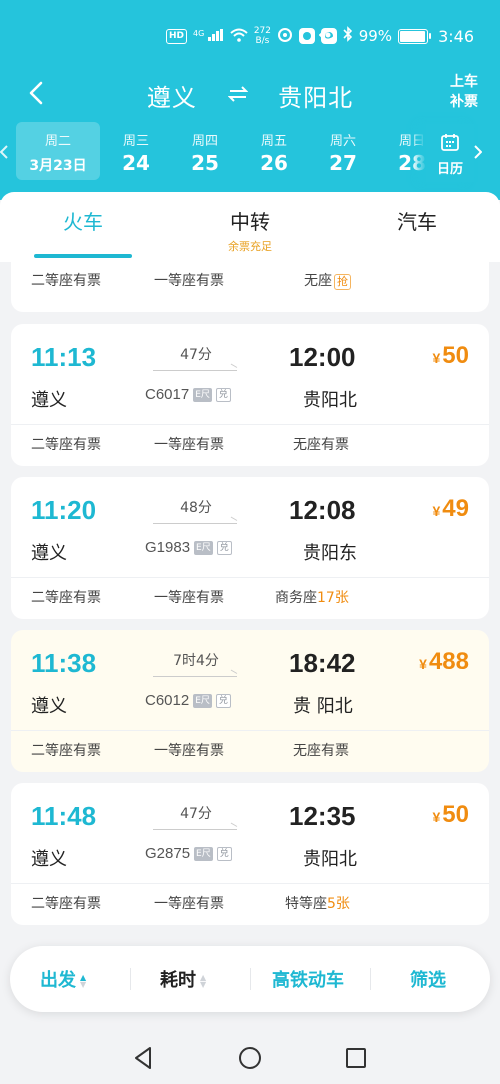 This screenshot has width=500, height=1084. I want to click on route-title: 遵义 贵阳北, so click(250, 95).